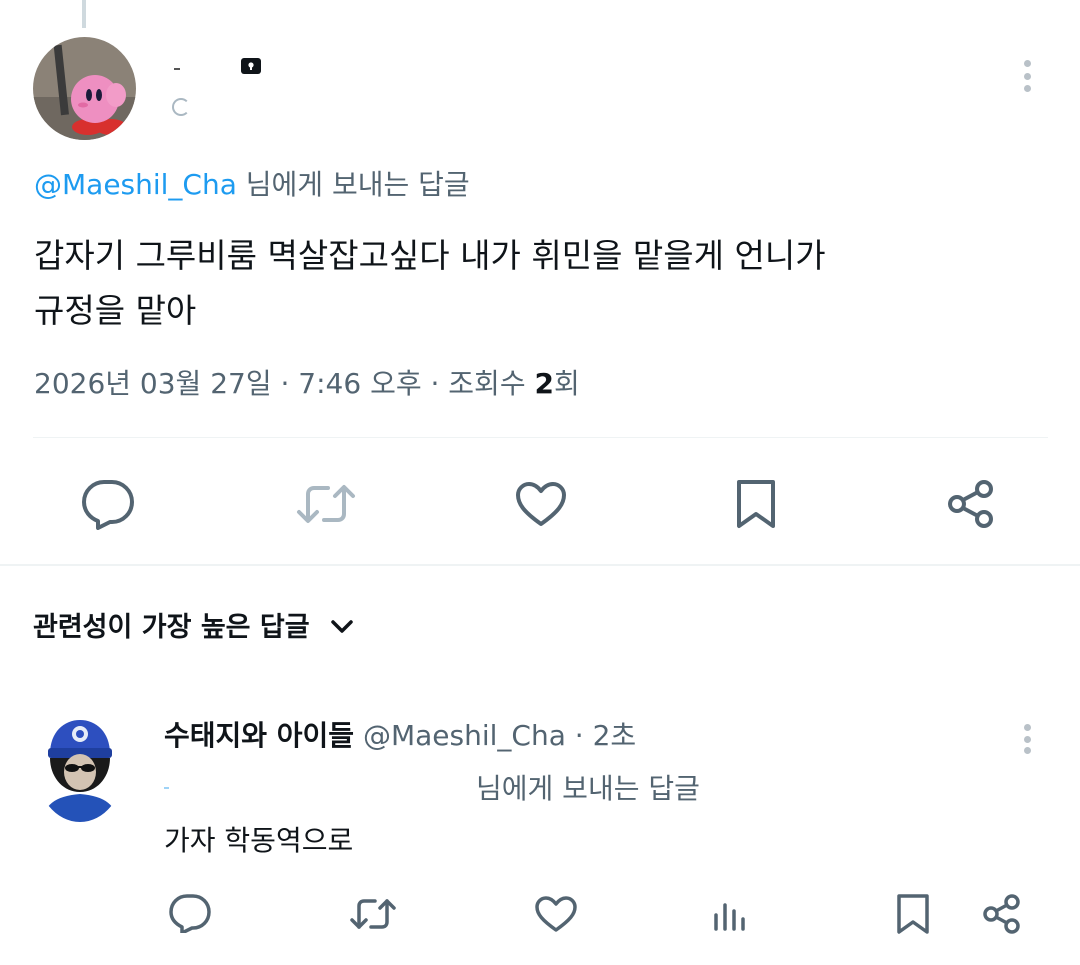 This screenshot has width=1080, height=965. Describe the element at coordinates (326, 504) in the screenshot. I see `retweet-icon` at that location.